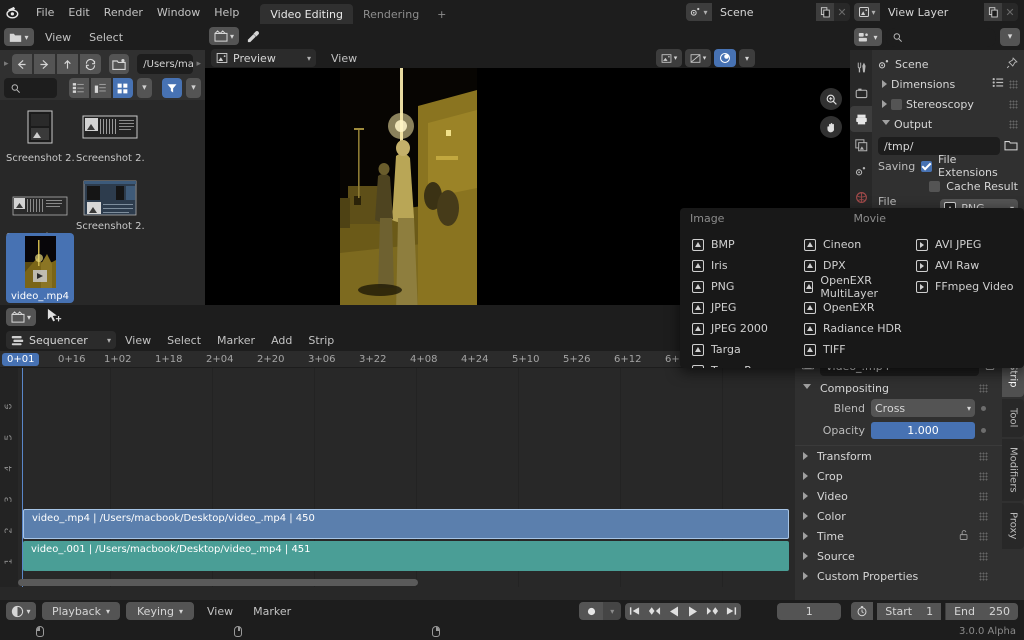 The image size is (1024, 640). What do you see at coordinates (948, 124) in the screenshot?
I see `panel-output: Output` at bounding box center [948, 124].